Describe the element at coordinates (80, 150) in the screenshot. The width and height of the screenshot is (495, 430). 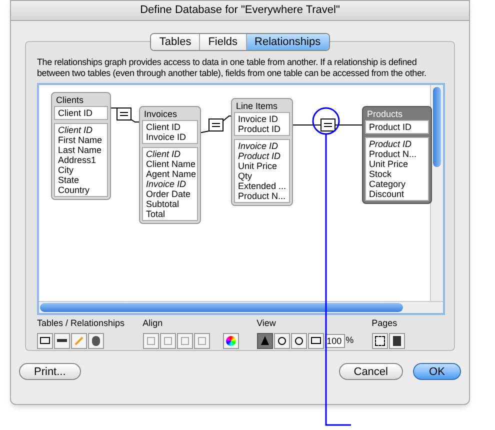
I see `field-name: Last Name` at that location.